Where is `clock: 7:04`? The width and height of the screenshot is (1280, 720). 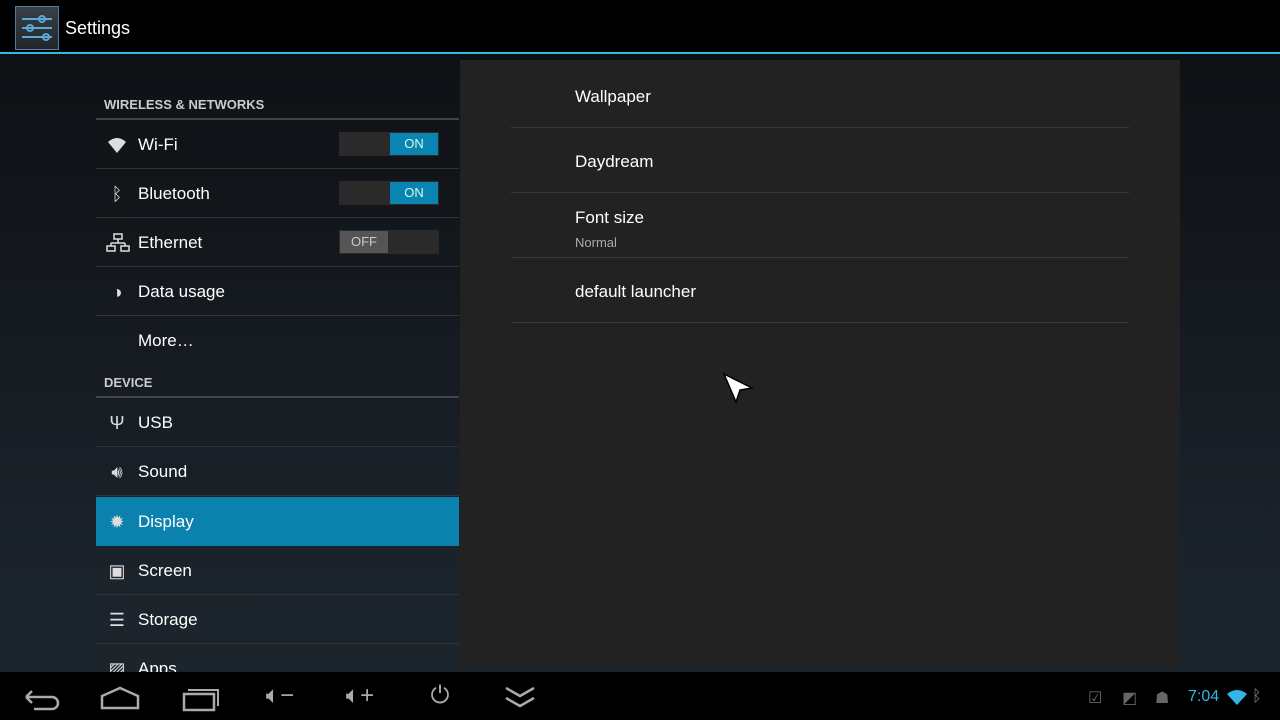 clock: 7:04 is located at coordinates (1203, 697).